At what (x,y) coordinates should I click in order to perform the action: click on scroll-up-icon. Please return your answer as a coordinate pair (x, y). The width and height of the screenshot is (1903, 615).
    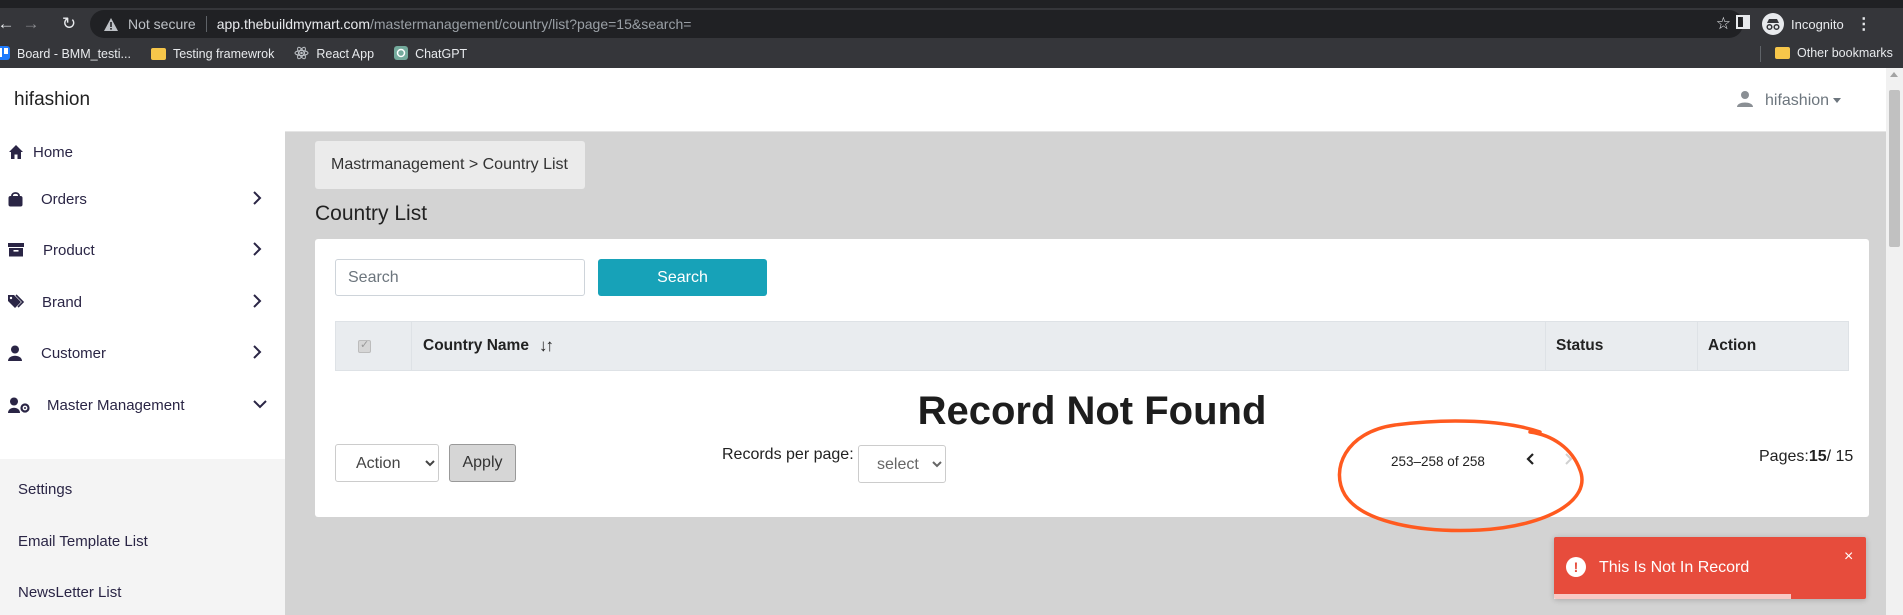
    Looking at the image, I should click on (1894, 74).